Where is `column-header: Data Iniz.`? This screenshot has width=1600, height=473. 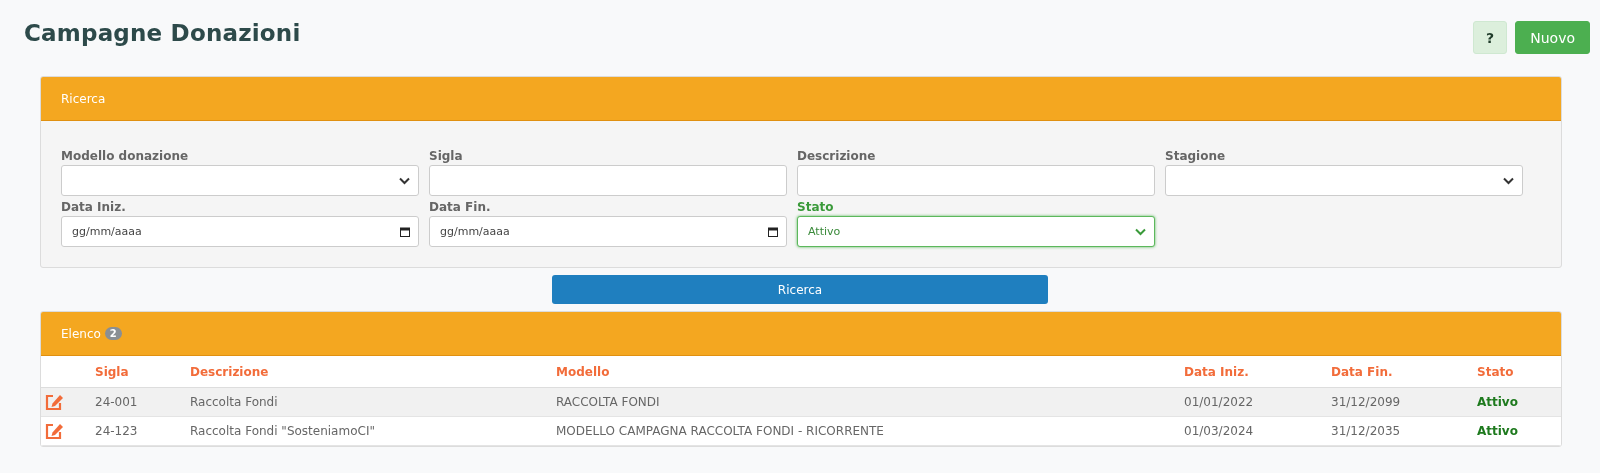 column-header: Data Iniz. is located at coordinates (1216, 371).